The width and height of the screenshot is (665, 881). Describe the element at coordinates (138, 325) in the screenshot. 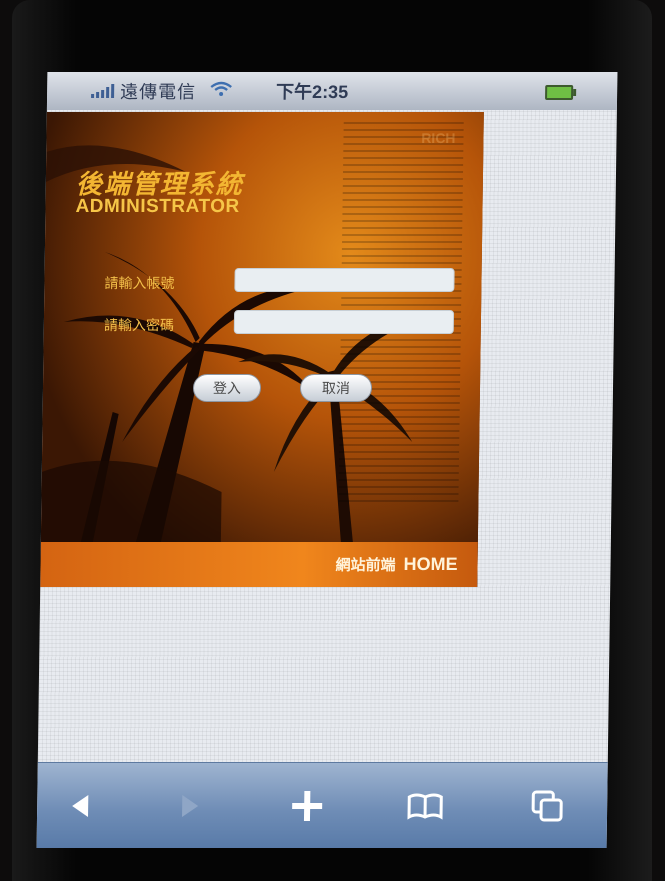

I see `password-label: 請輸入密碼` at that location.